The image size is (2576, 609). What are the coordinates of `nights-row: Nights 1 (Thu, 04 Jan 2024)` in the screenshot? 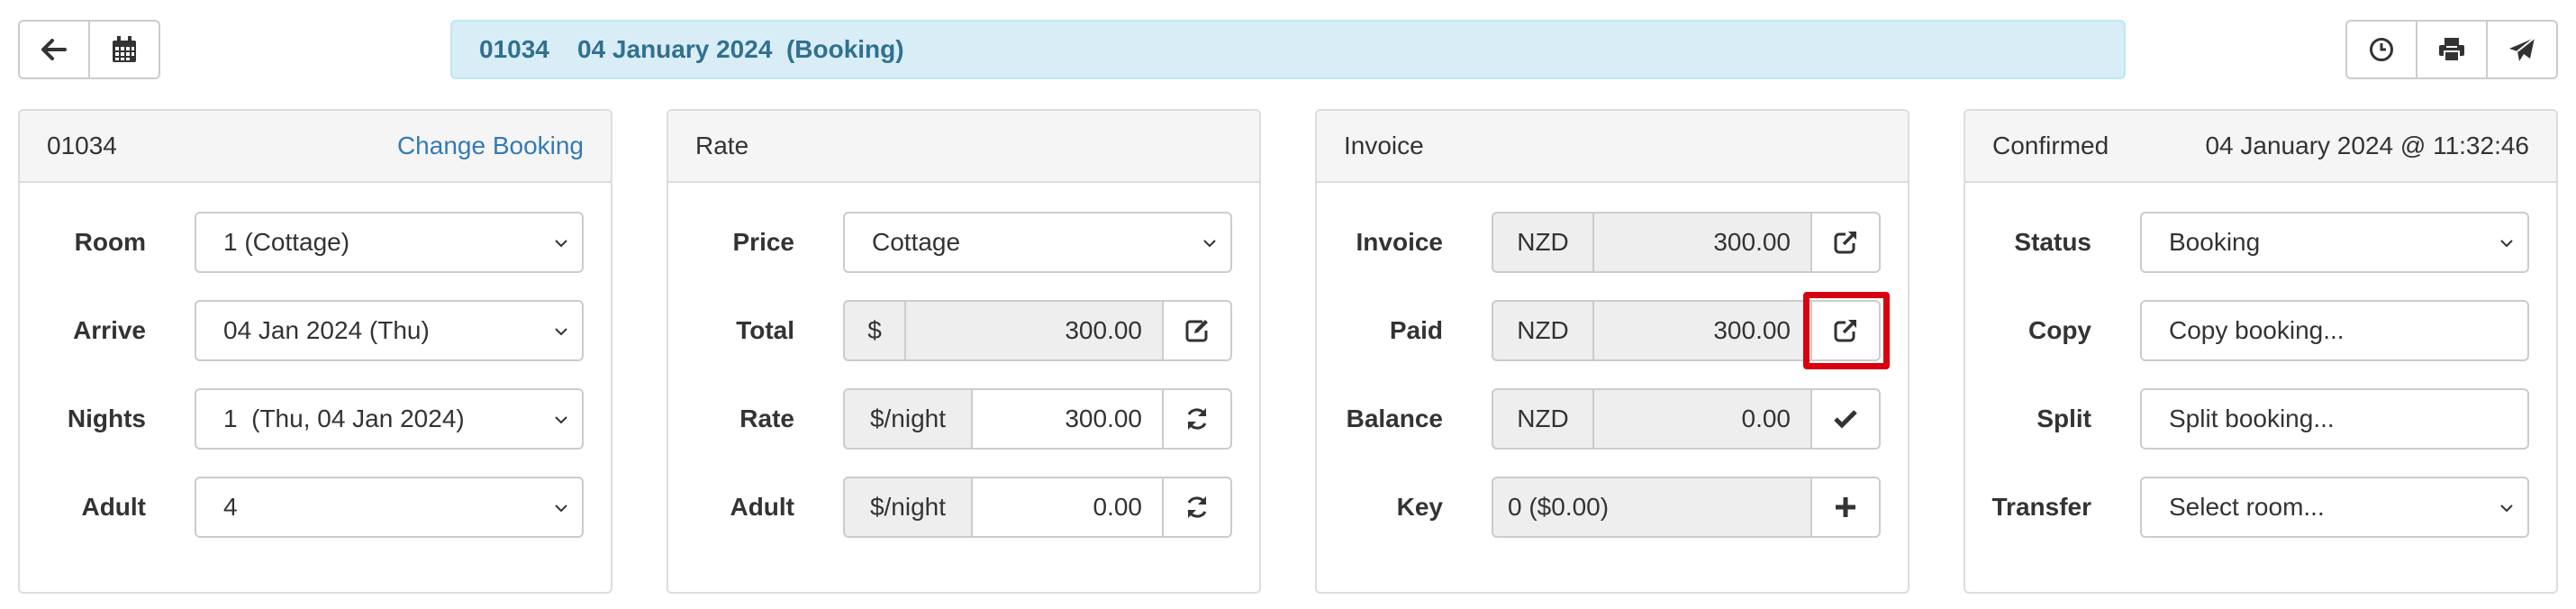 It's located at (315, 419).